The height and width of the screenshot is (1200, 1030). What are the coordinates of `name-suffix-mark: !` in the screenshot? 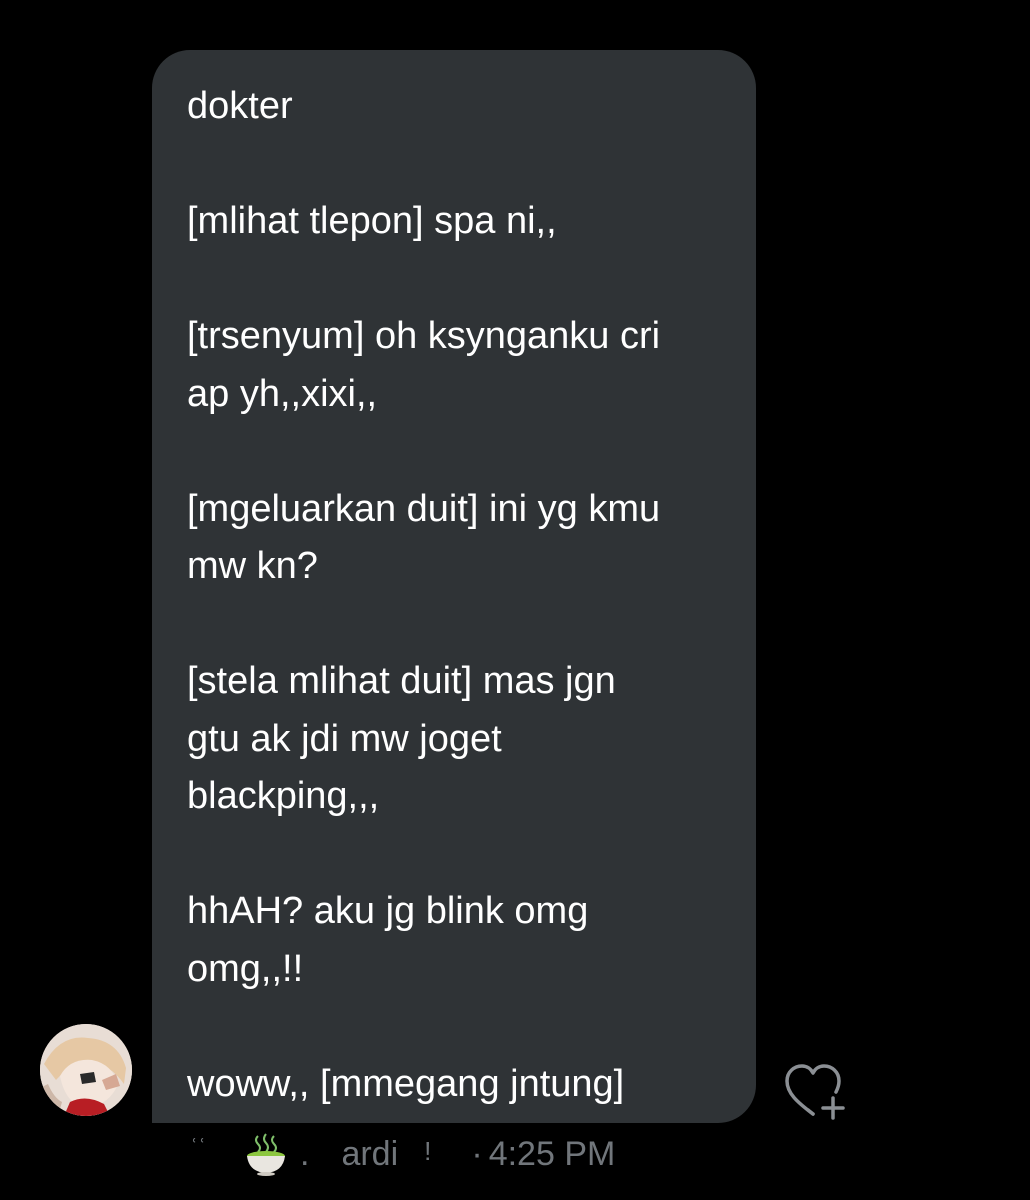 It's located at (428, 1150).